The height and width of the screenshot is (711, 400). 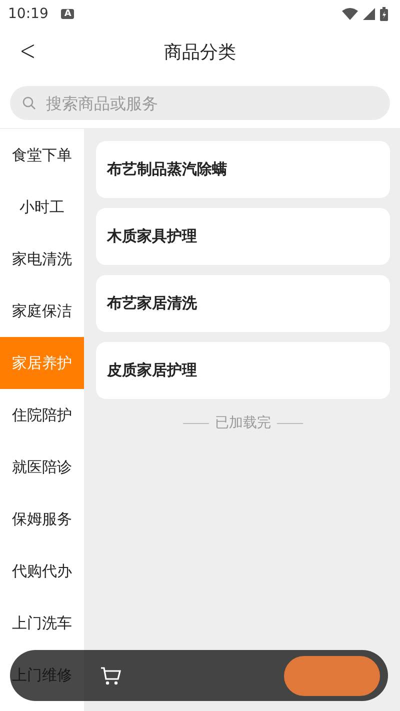 I want to click on back-button: <, so click(x=27, y=50).